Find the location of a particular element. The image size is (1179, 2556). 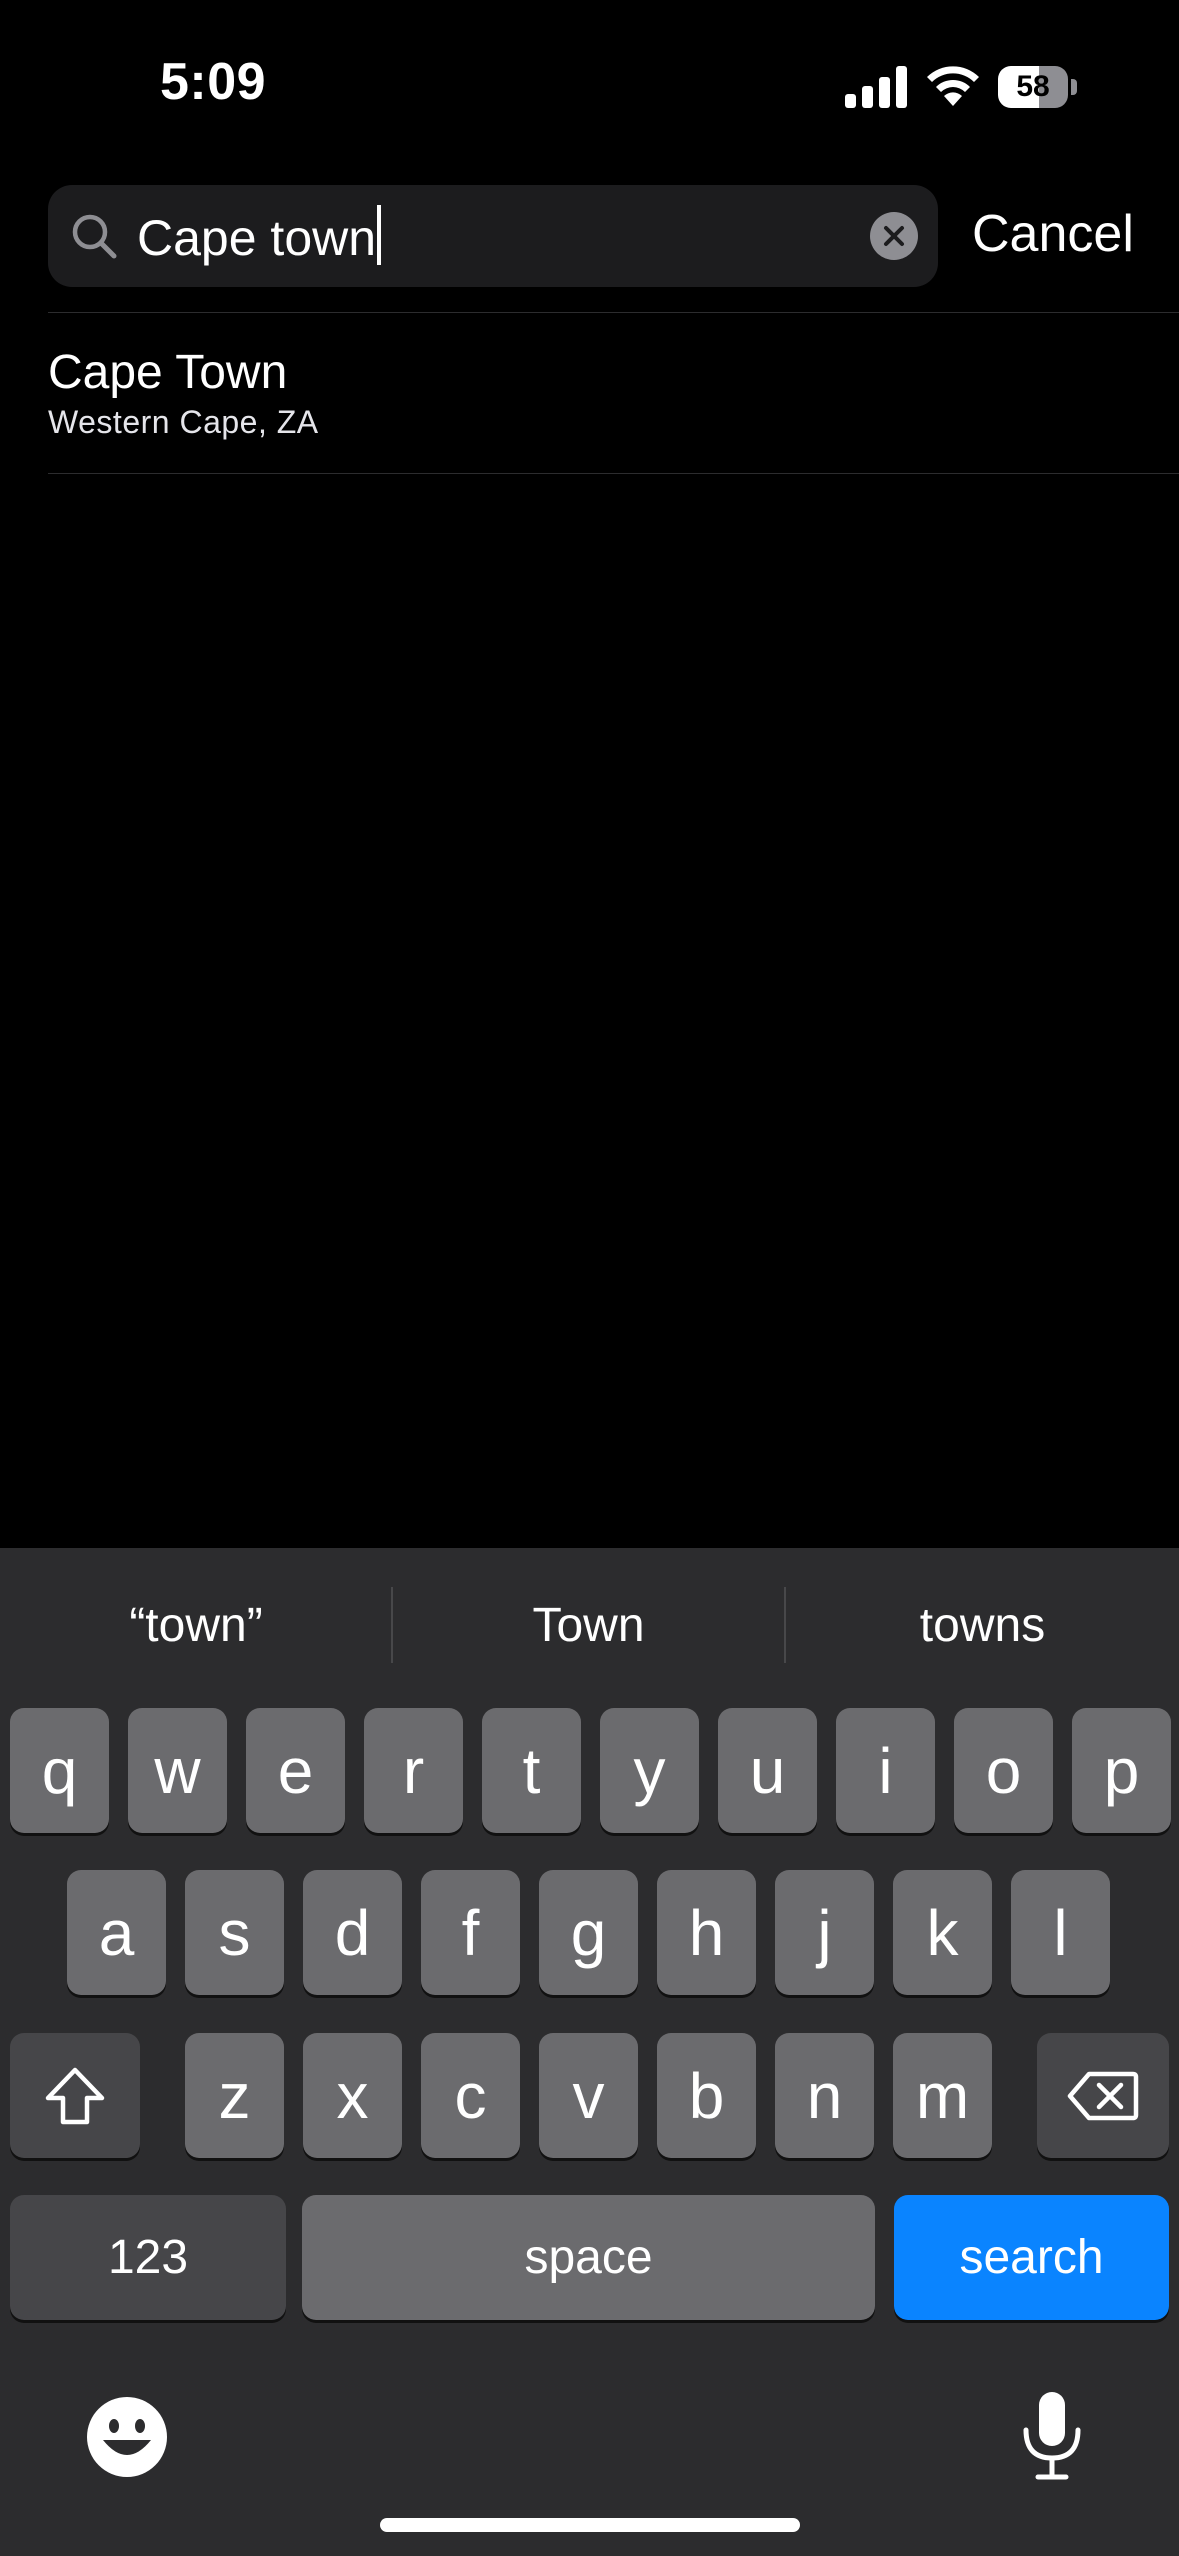

key-k: k is located at coordinates (942, 1932).